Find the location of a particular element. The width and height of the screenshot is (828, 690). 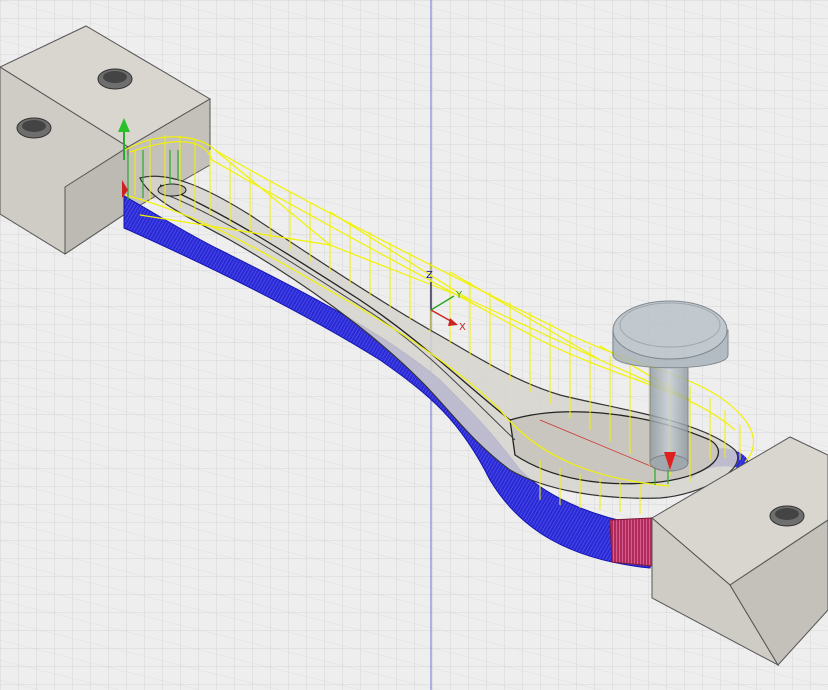

finish-toolpath is located at coordinates (631, 542).